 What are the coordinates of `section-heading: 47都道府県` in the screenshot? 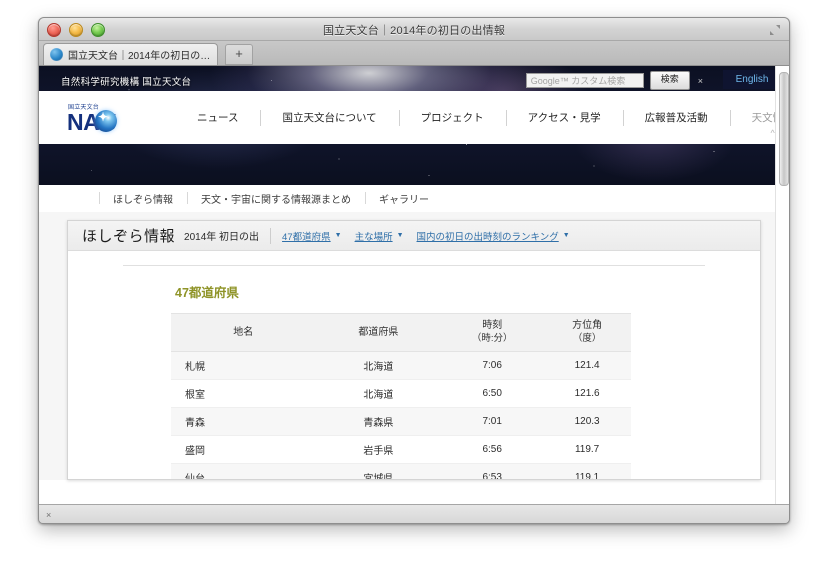 It's located at (207, 293).